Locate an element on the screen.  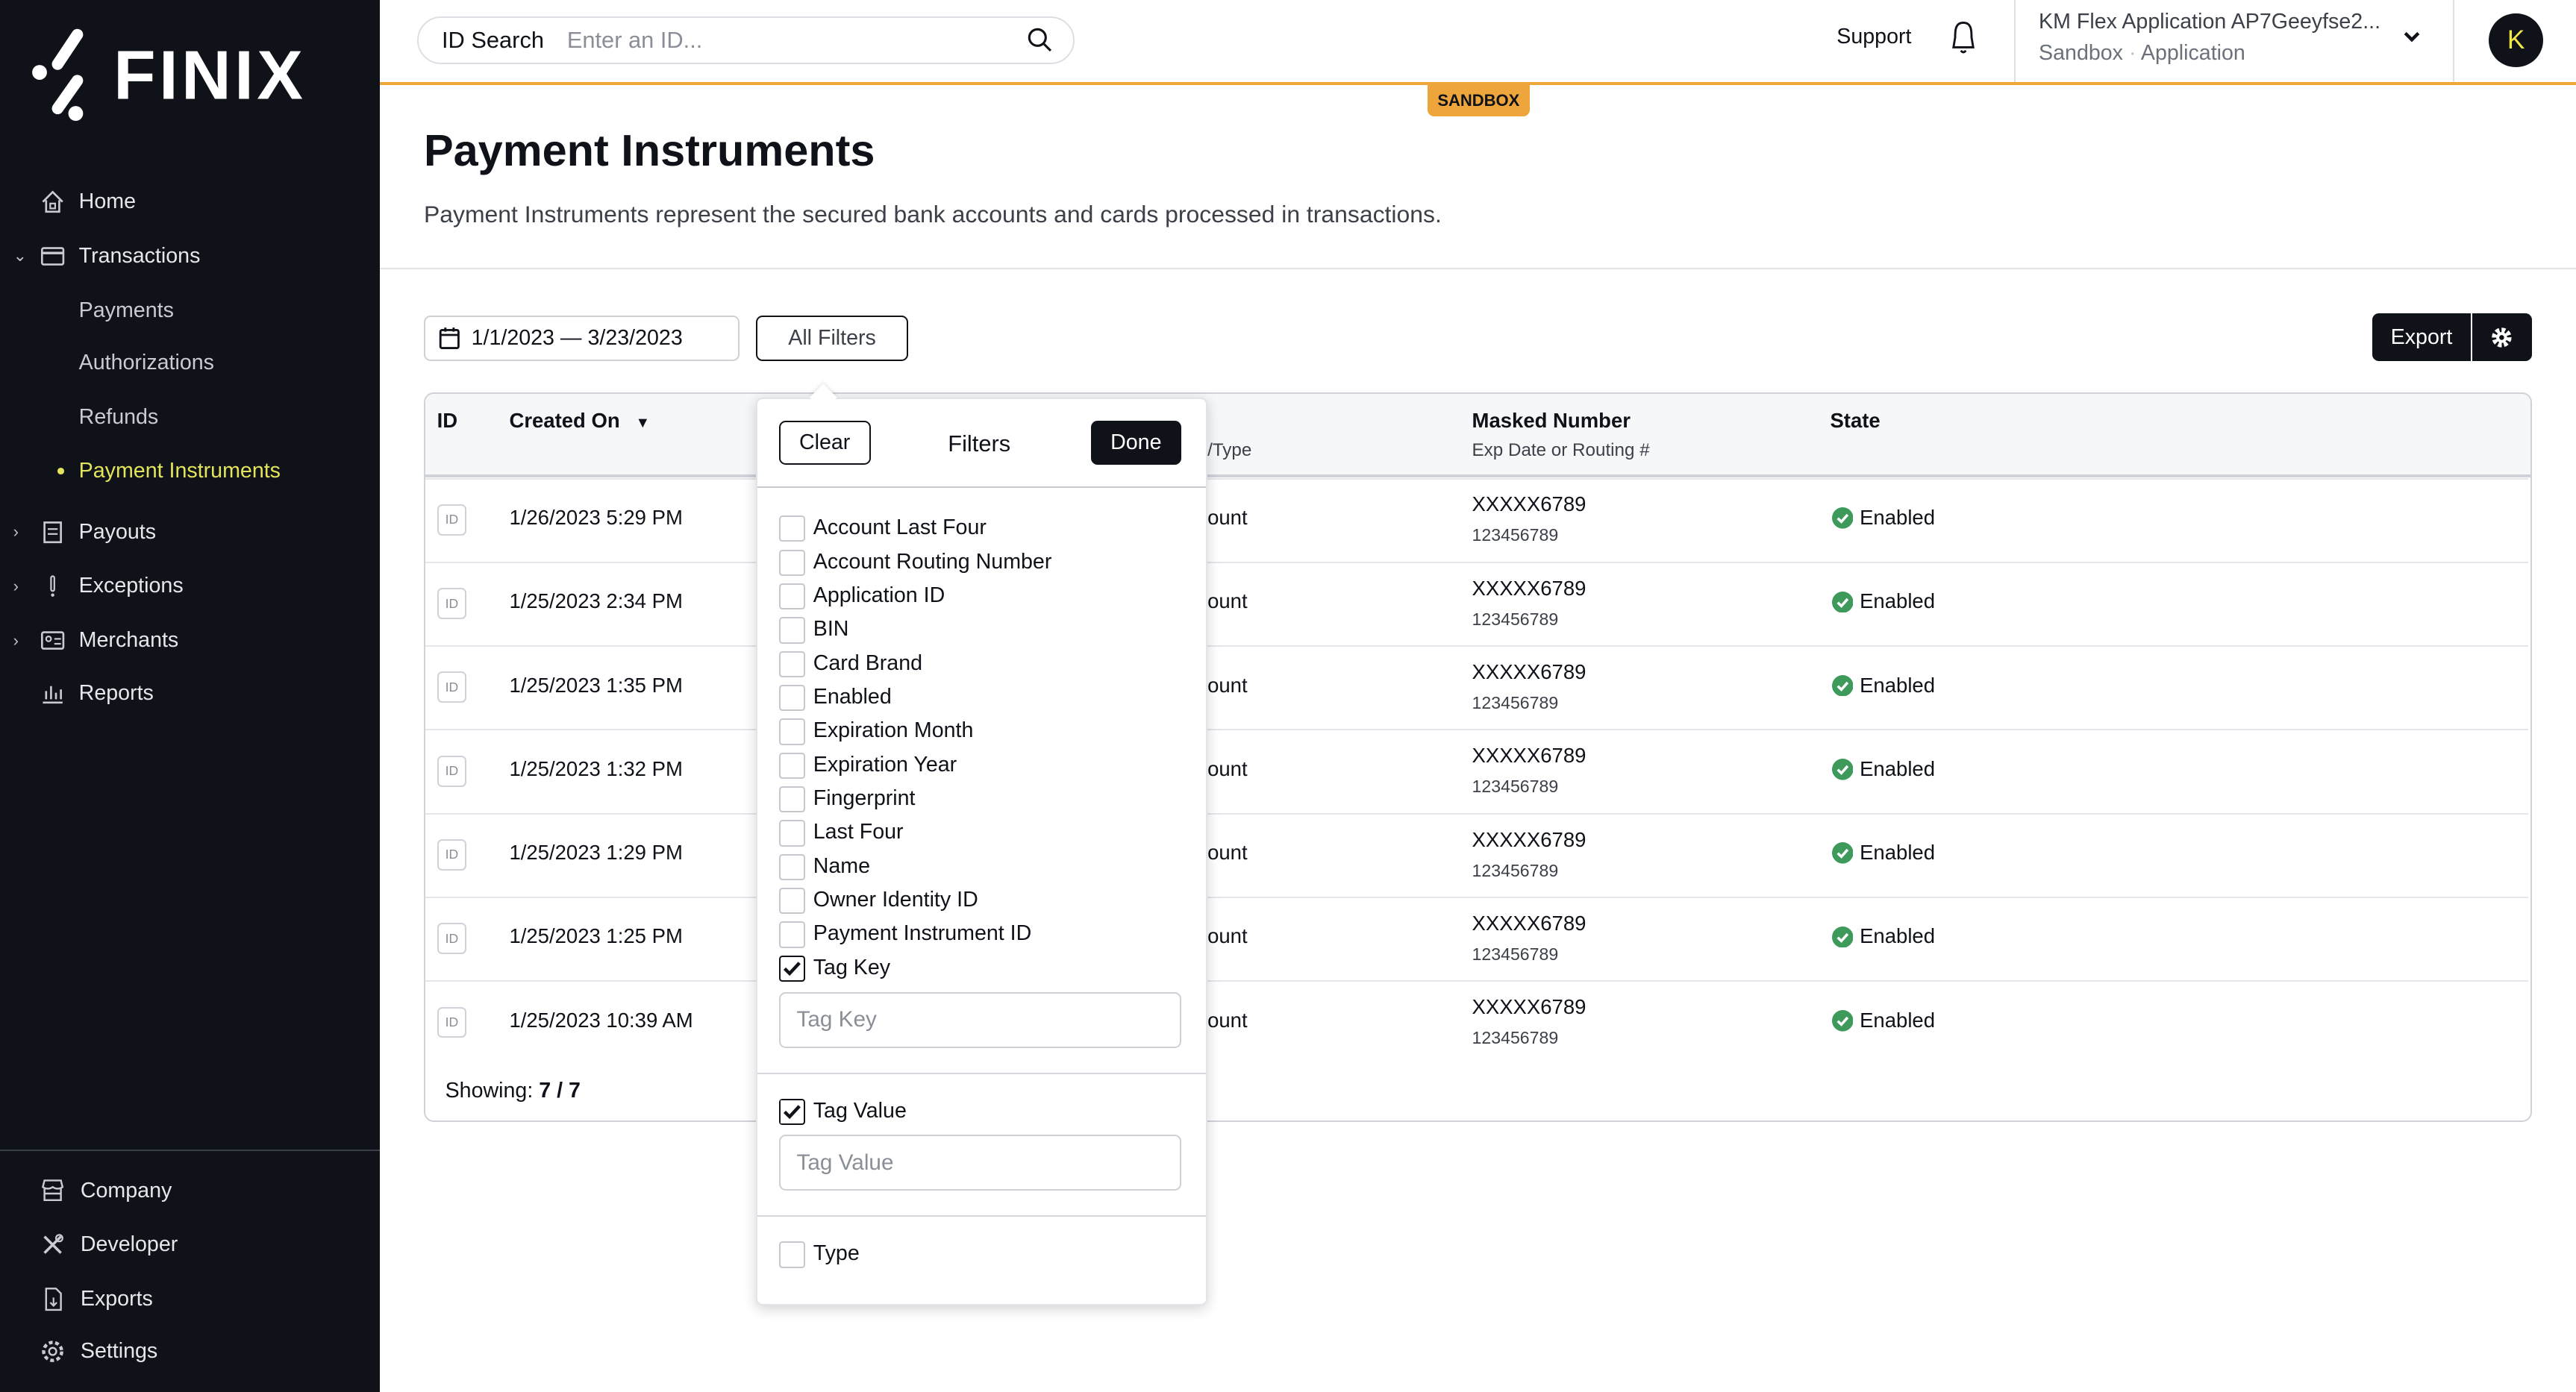
filter-checkbox-last-four is located at coordinates (791, 833).